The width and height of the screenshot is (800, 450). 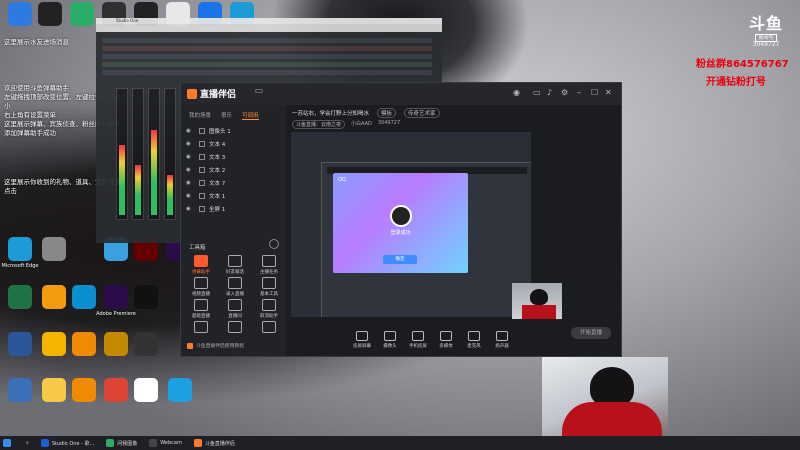 I want to click on room-category-pill: 传奇艺术家, so click(x=422, y=113).